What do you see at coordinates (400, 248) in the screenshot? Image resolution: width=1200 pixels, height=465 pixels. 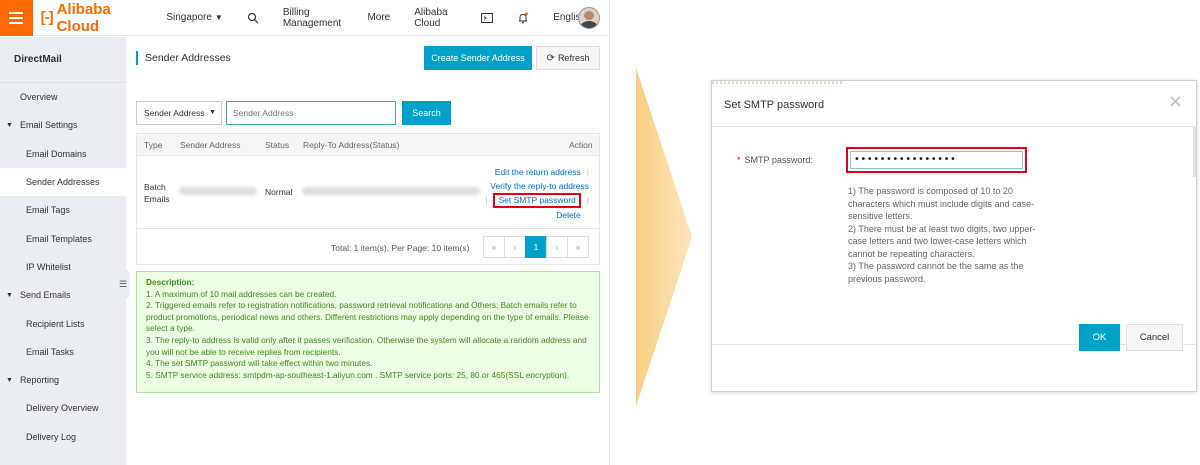 I see `pagination-total: Total: 1 item(s), Per Page: 10 item(s)` at bounding box center [400, 248].